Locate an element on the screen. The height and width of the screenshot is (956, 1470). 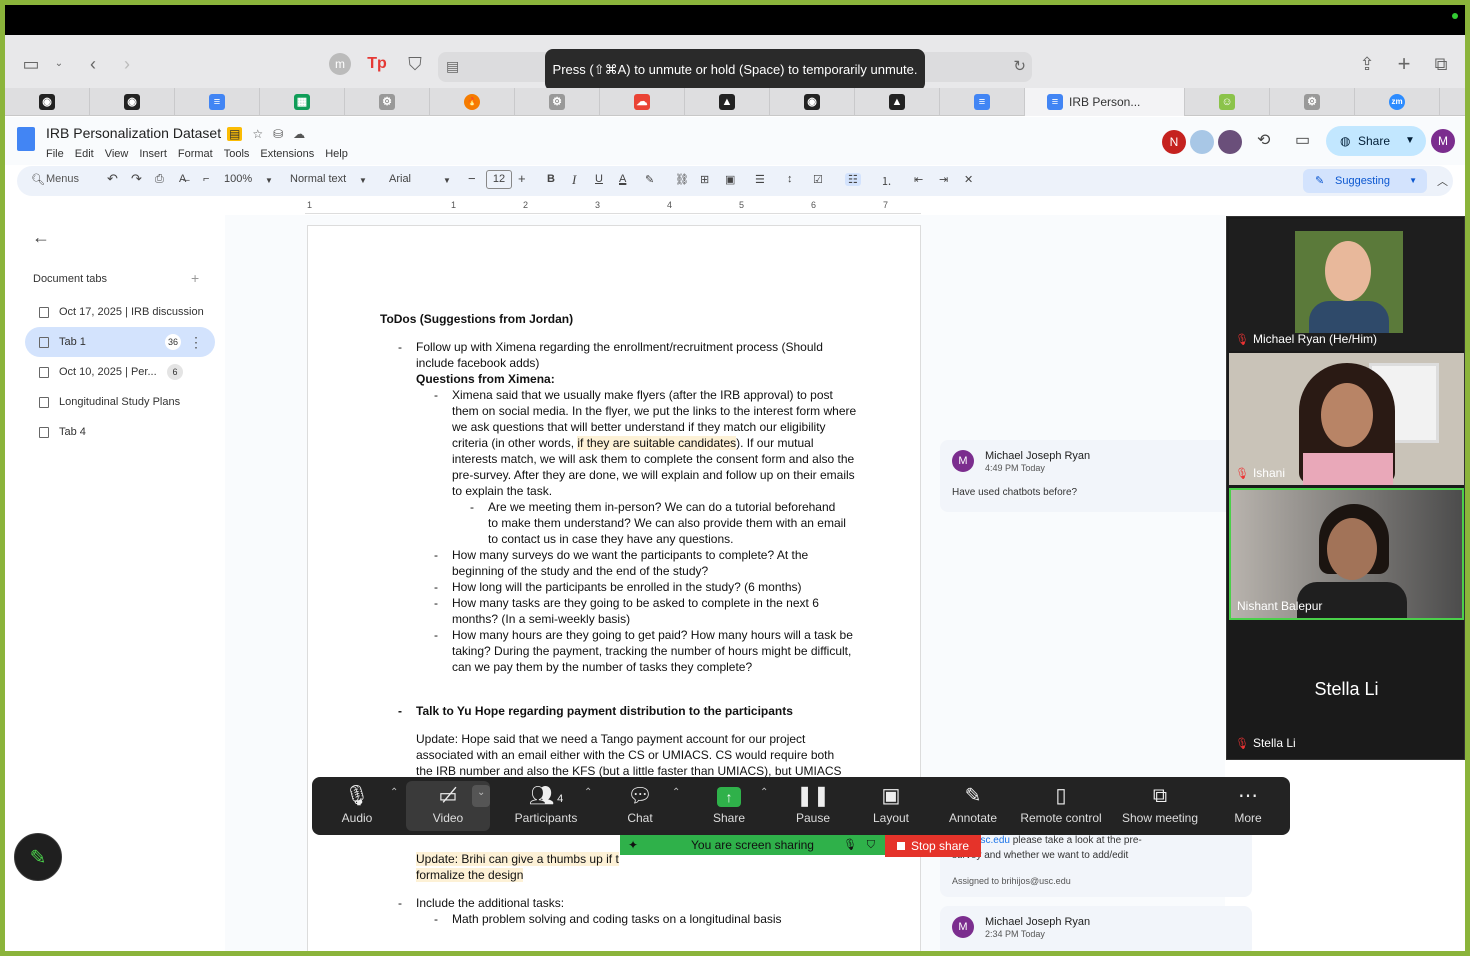
checklist-icon: ☑ is located at coordinates (818, 179).